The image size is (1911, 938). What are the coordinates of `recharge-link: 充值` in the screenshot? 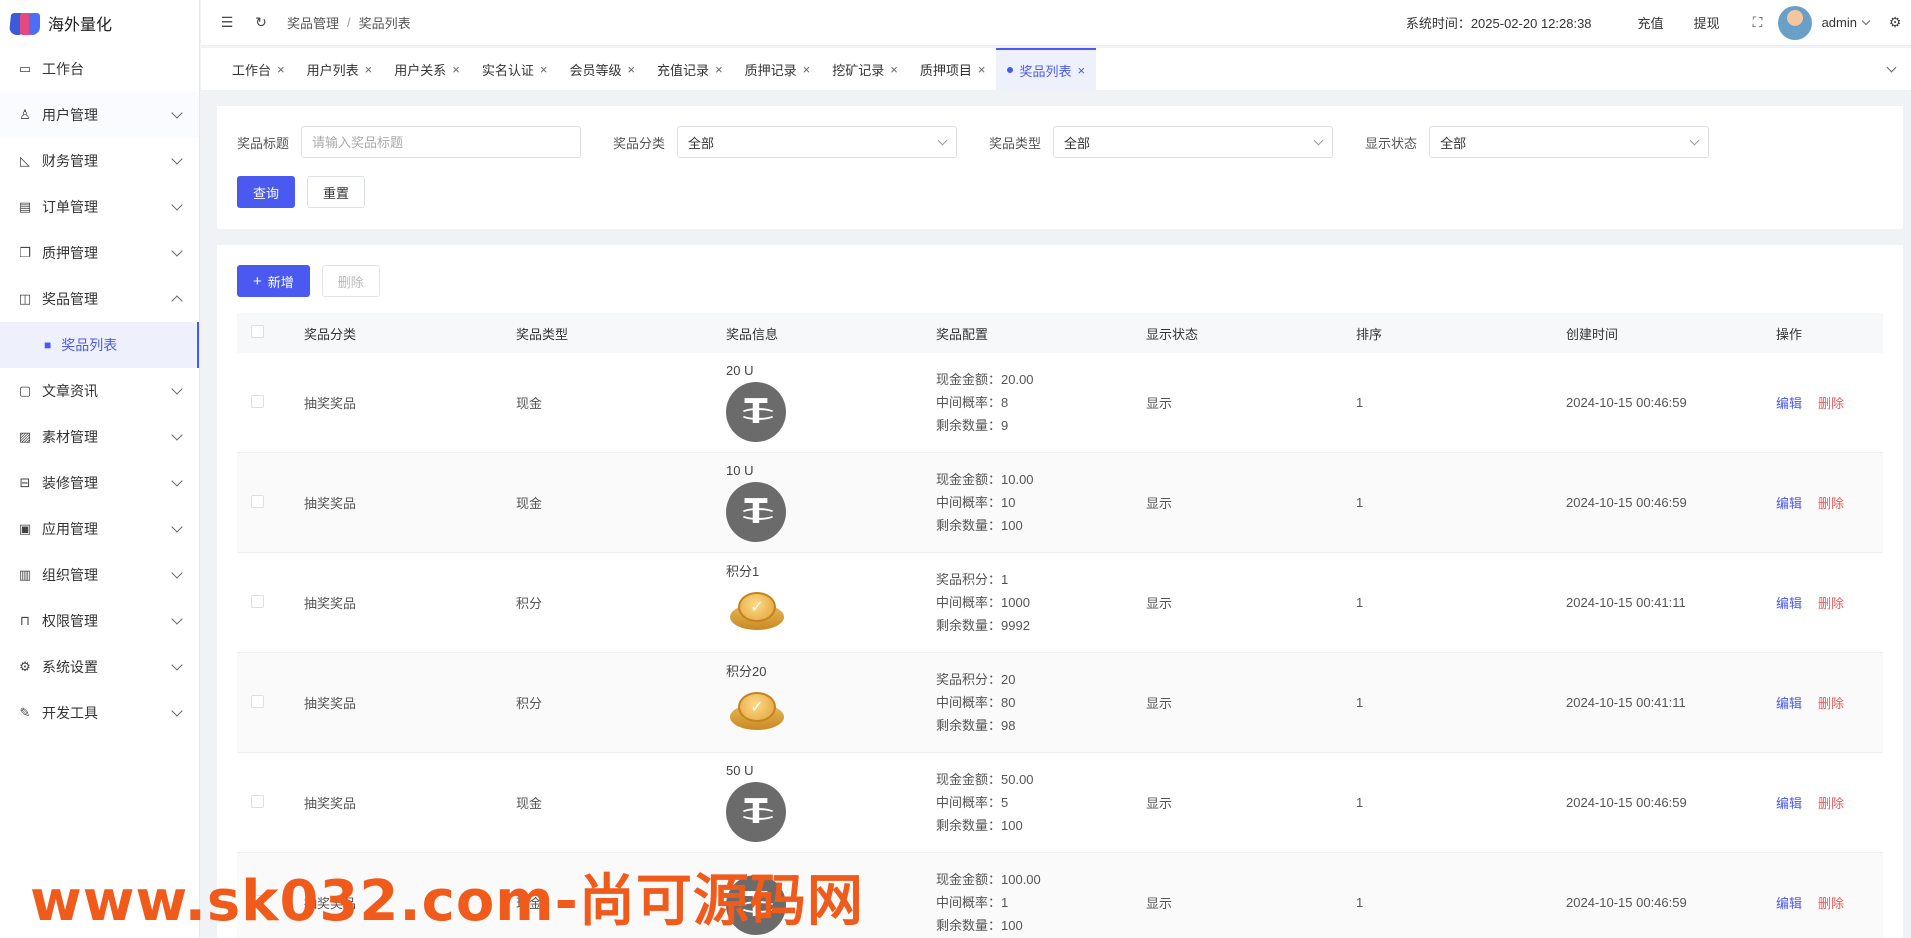 It's located at (1651, 22).